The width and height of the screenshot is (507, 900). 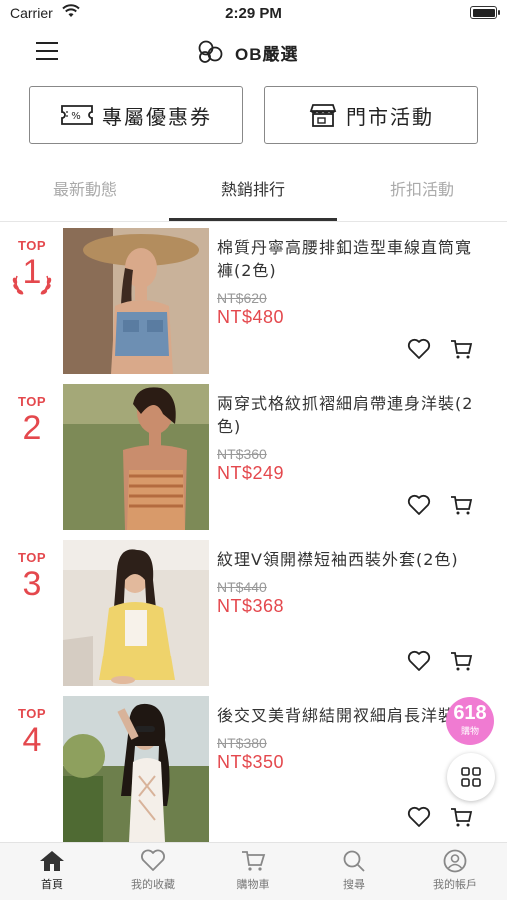 I want to click on promo-618-number: 618, so click(x=470, y=713).